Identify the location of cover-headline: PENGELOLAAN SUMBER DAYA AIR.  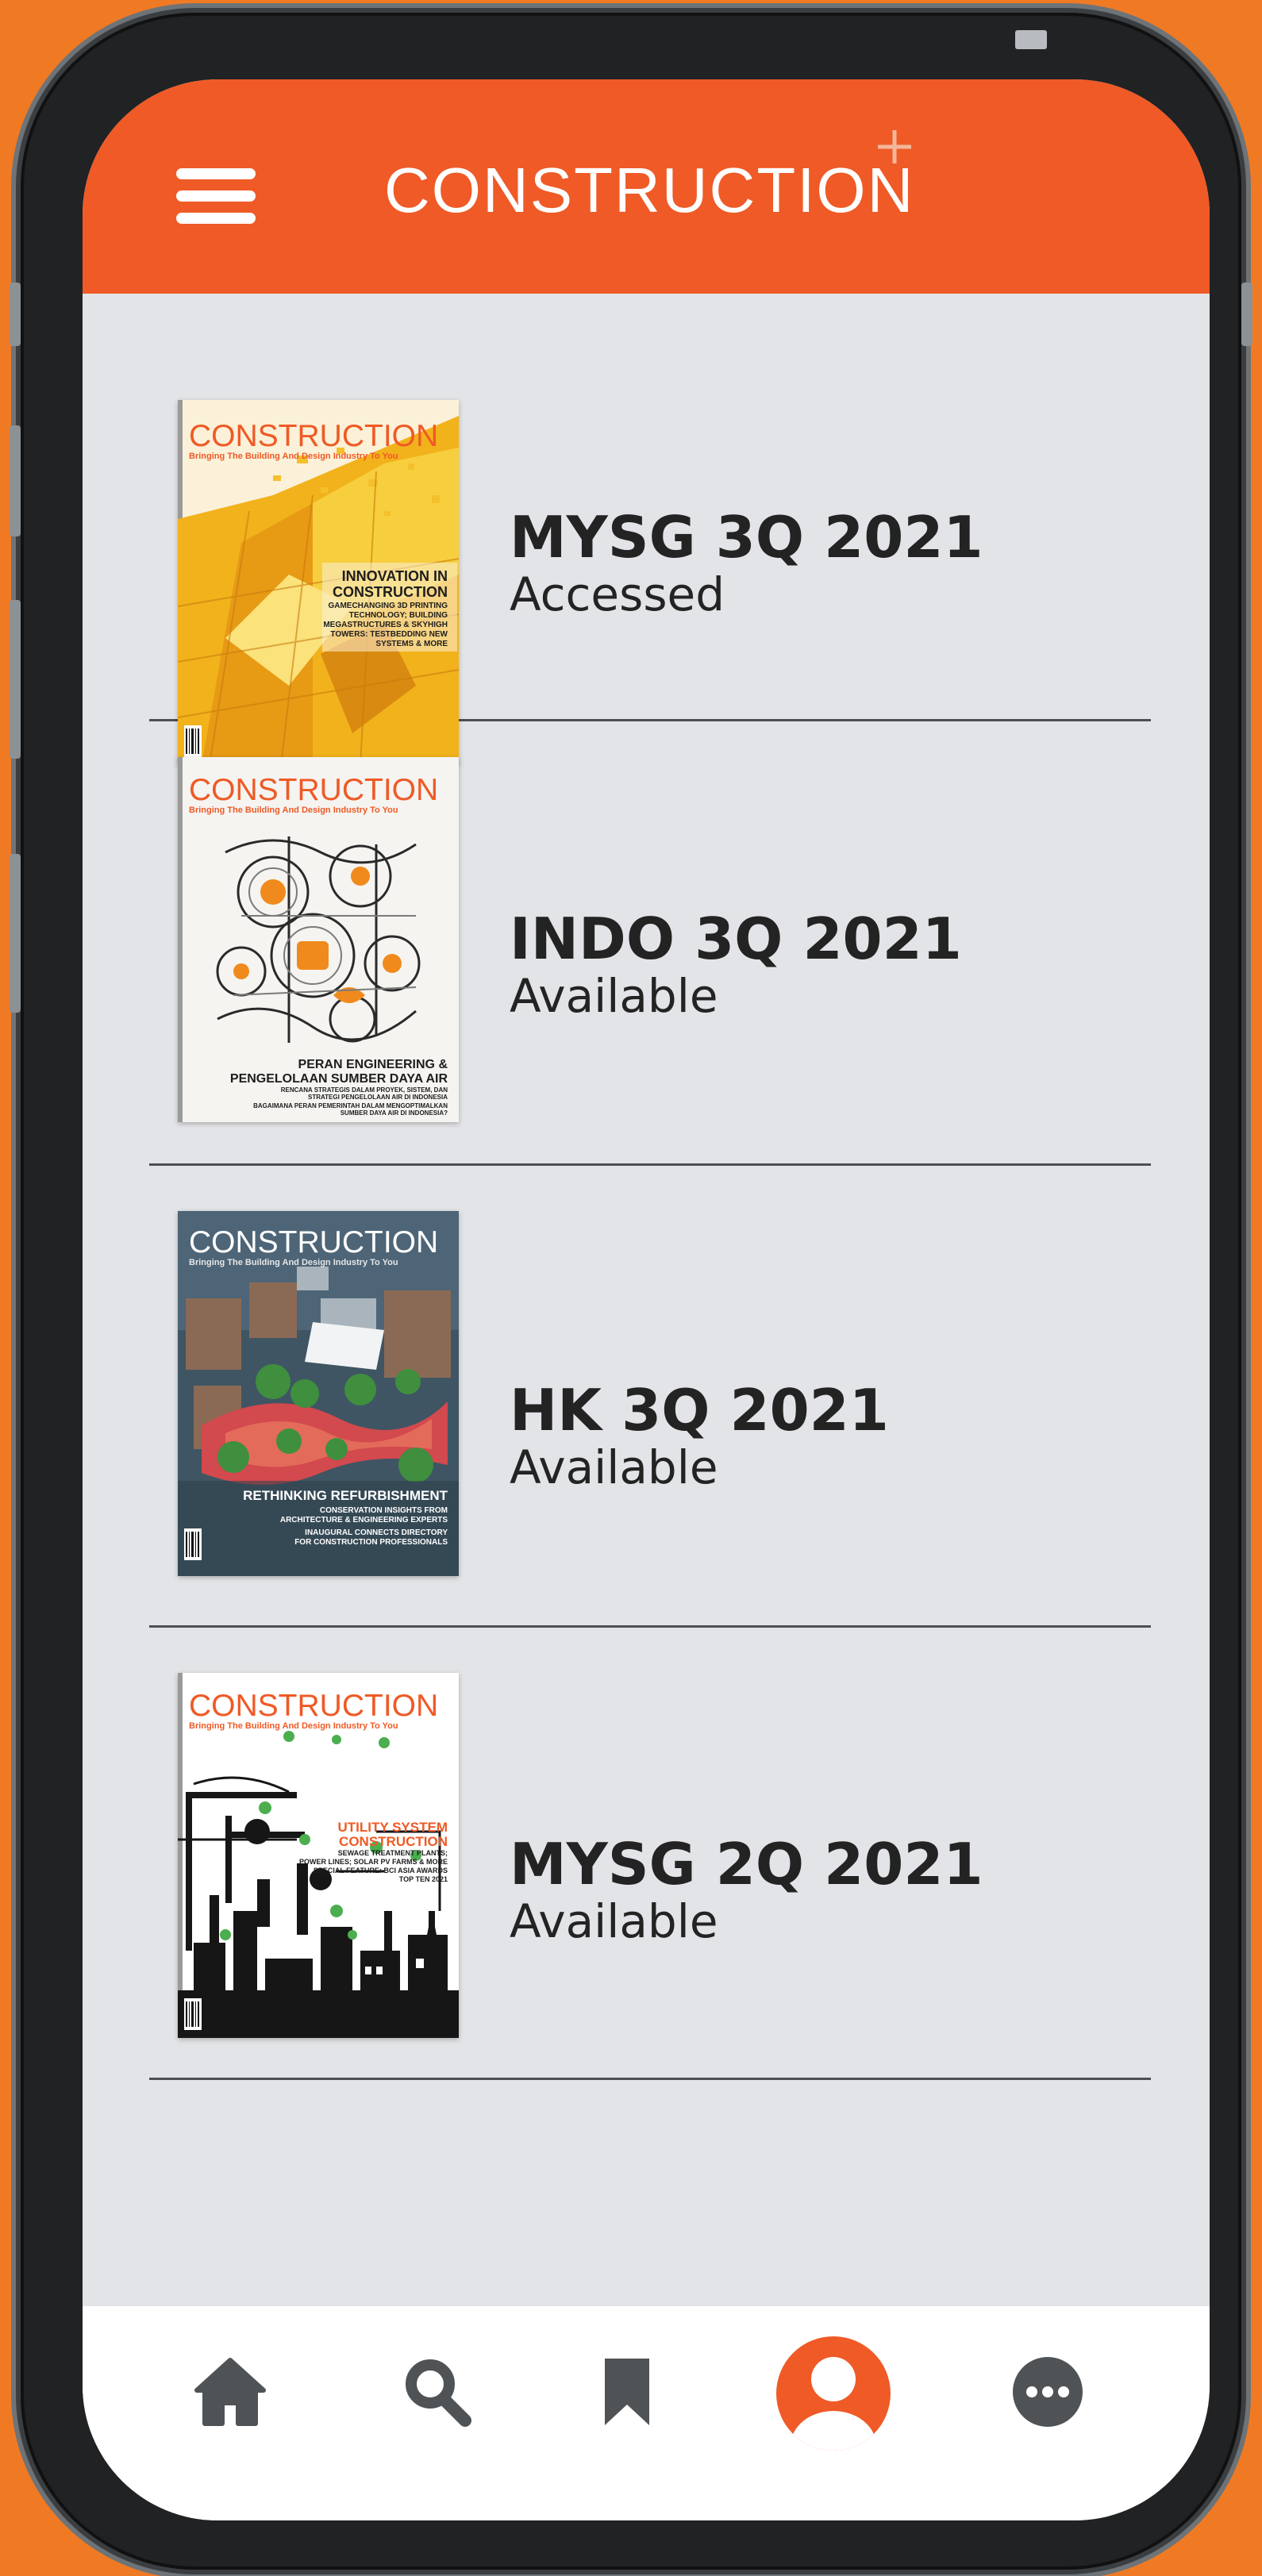
(339, 1079).